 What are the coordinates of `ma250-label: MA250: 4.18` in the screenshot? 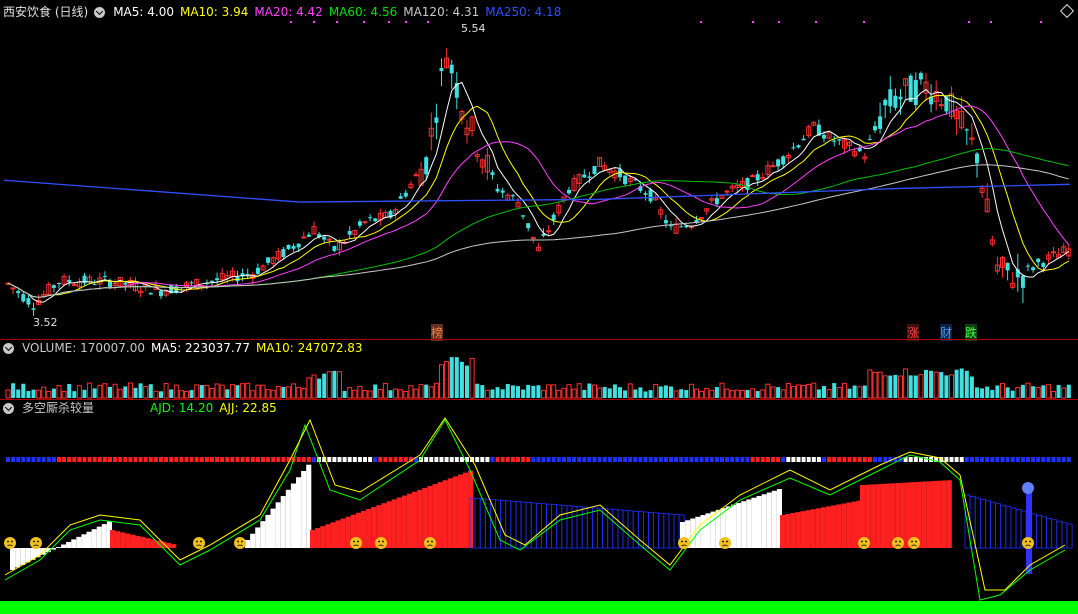 It's located at (523, 12).